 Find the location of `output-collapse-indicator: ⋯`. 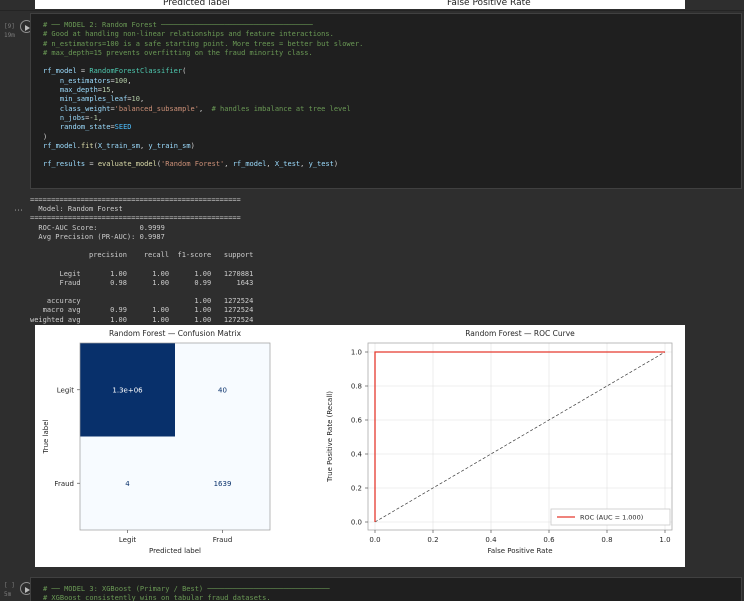

output-collapse-indicator: ⋯ is located at coordinates (18, 211).